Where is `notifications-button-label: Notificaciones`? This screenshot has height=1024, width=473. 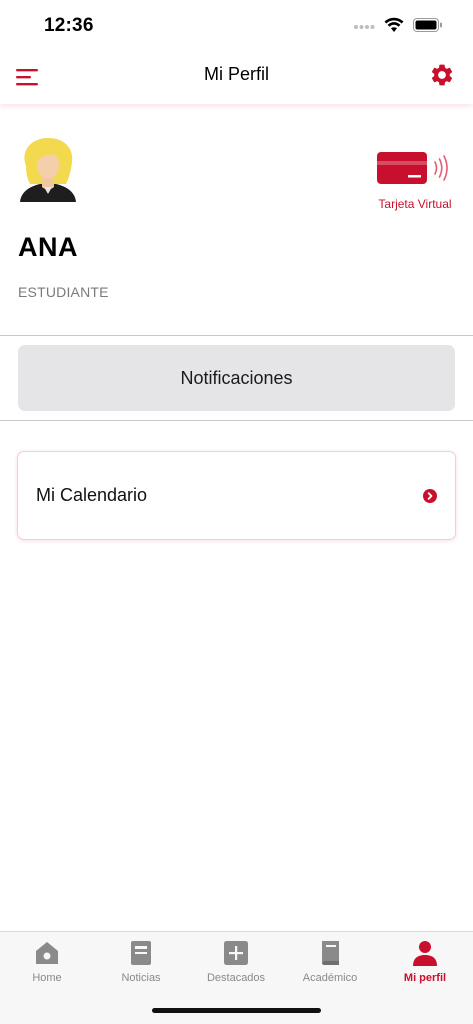
notifications-button-label: Notificaciones is located at coordinates (236, 377).